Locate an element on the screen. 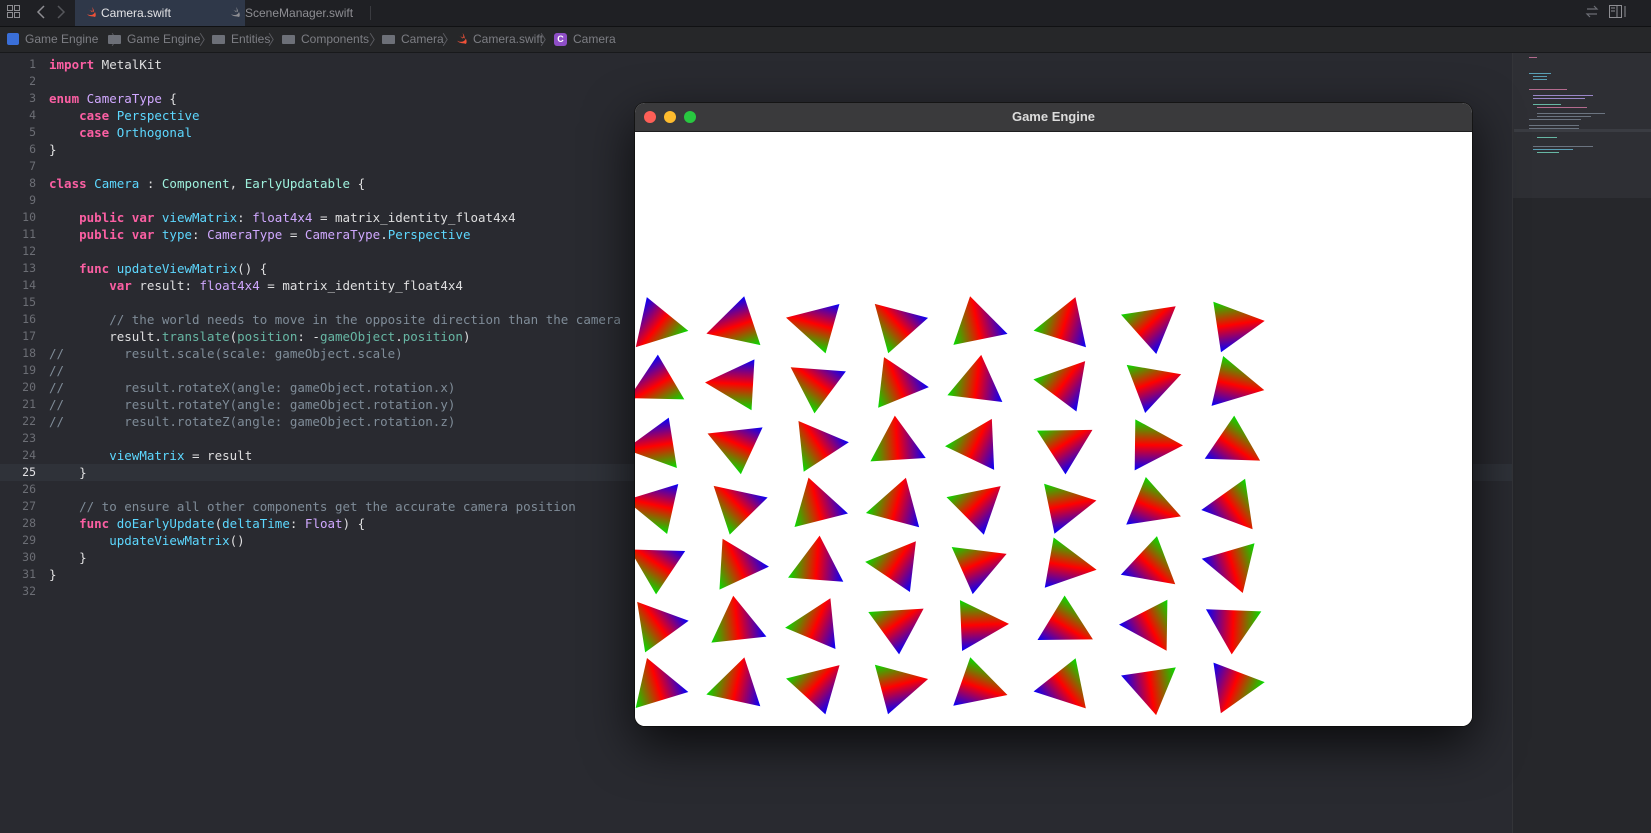 The height and width of the screenshot is (833, 1651). grid-icon is located at coordinates (13, 13).